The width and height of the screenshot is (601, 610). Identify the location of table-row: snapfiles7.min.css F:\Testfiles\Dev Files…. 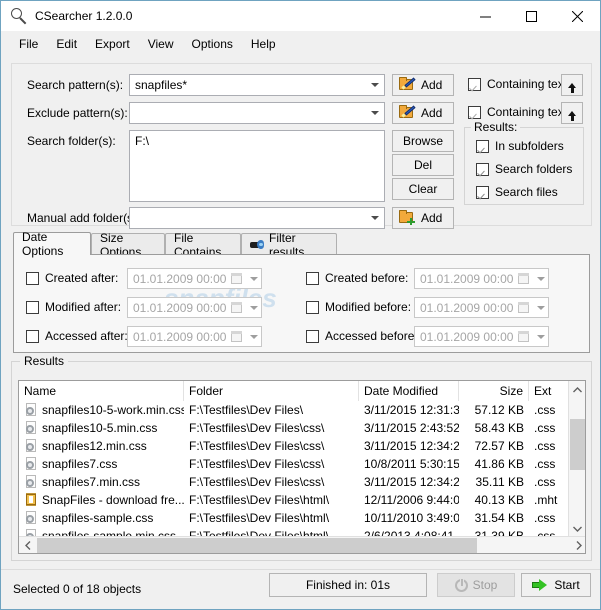
(302, 482).